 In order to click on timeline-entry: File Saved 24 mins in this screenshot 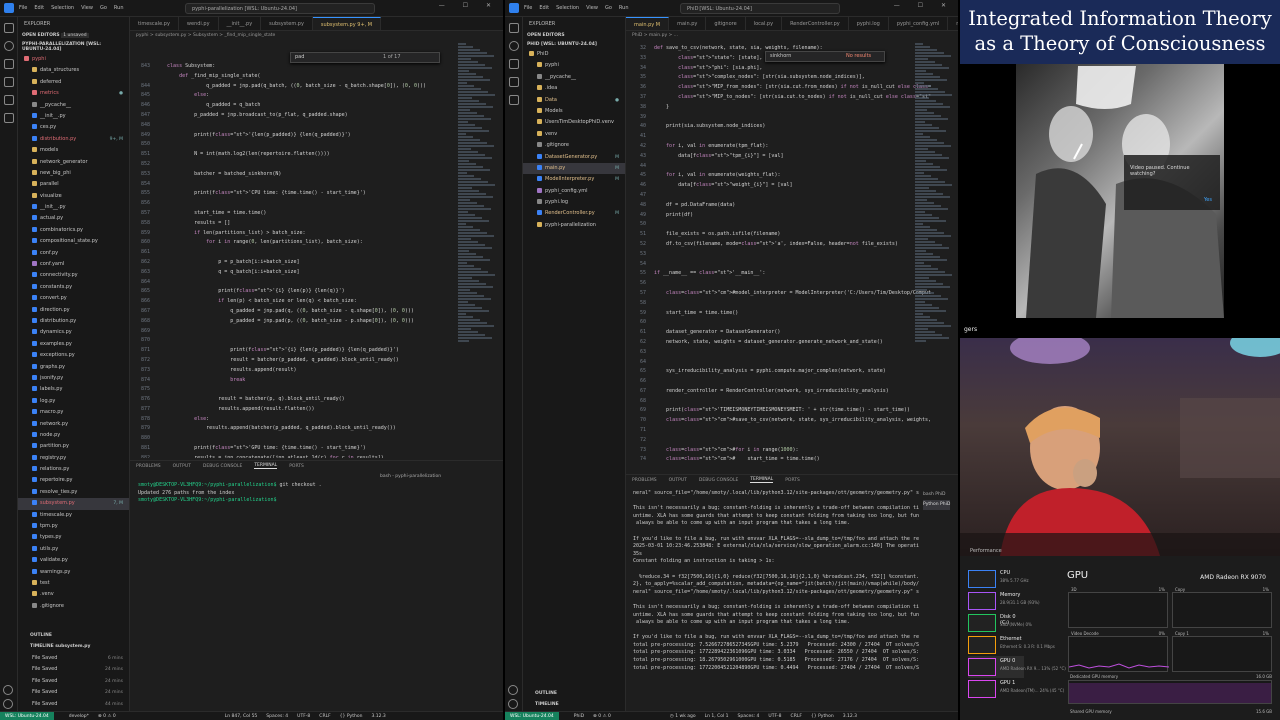, I will do `click(73, 681)`.